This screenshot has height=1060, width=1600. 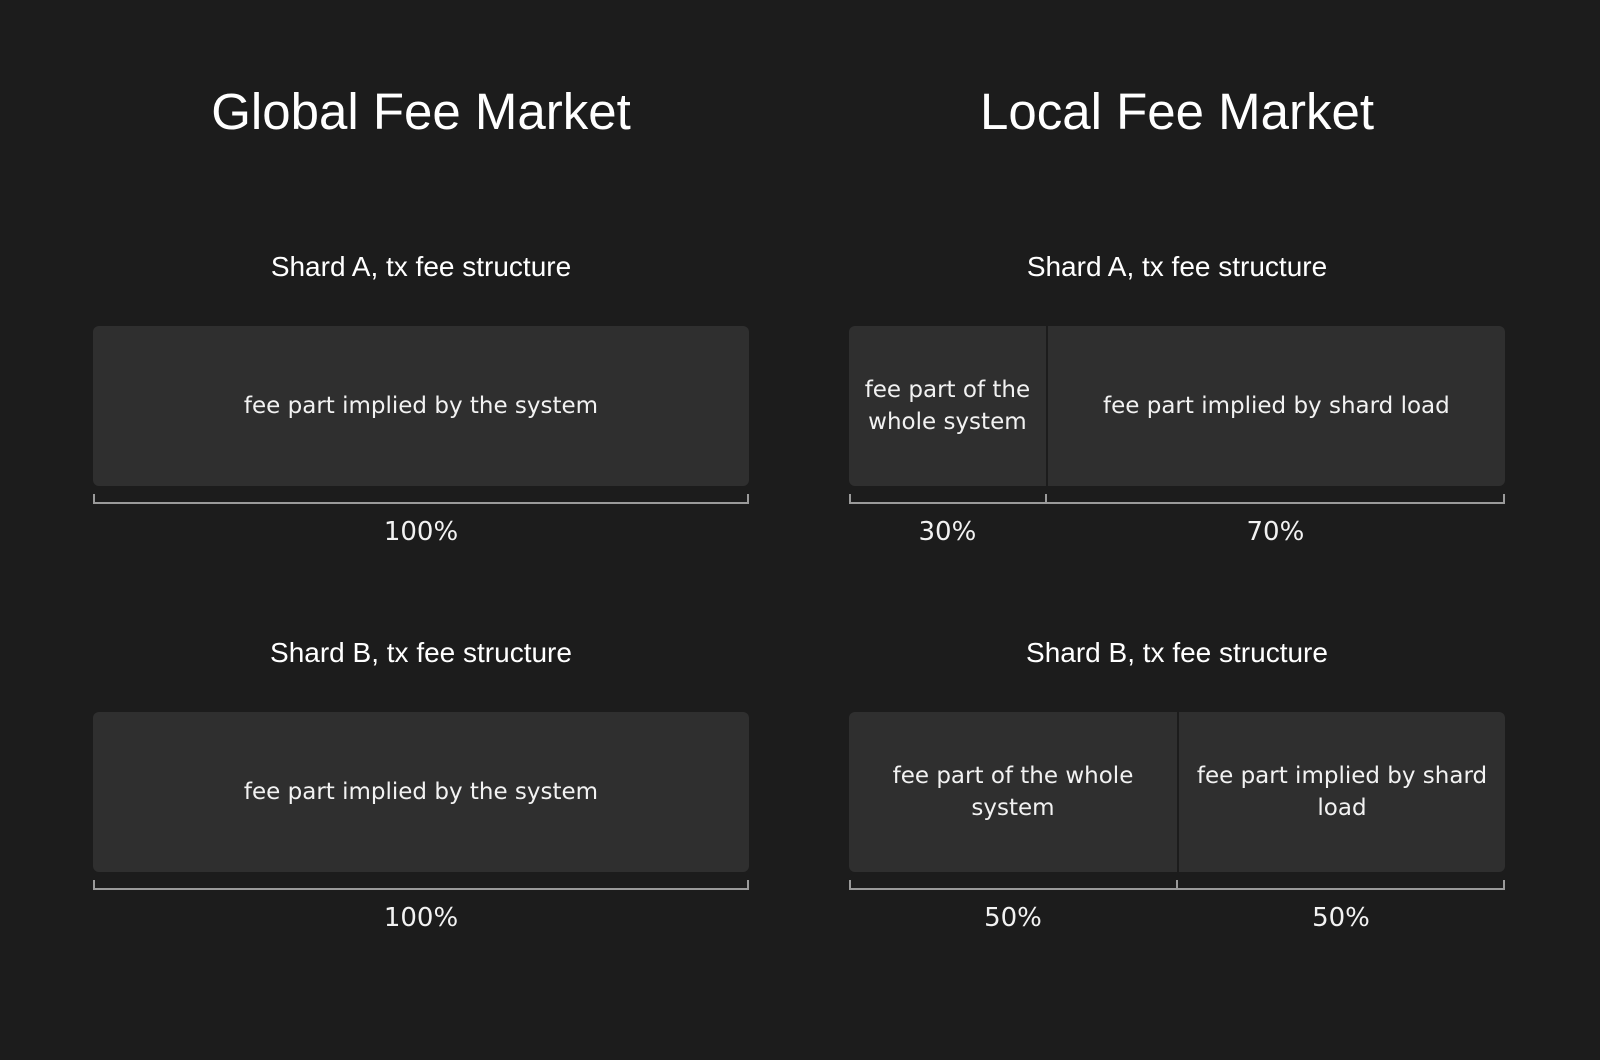 What do you see at coordinates (421, 111) in the screenshot?
I see `global-fee-market-title: Global Fee Market` at bounding box center [421, 111].